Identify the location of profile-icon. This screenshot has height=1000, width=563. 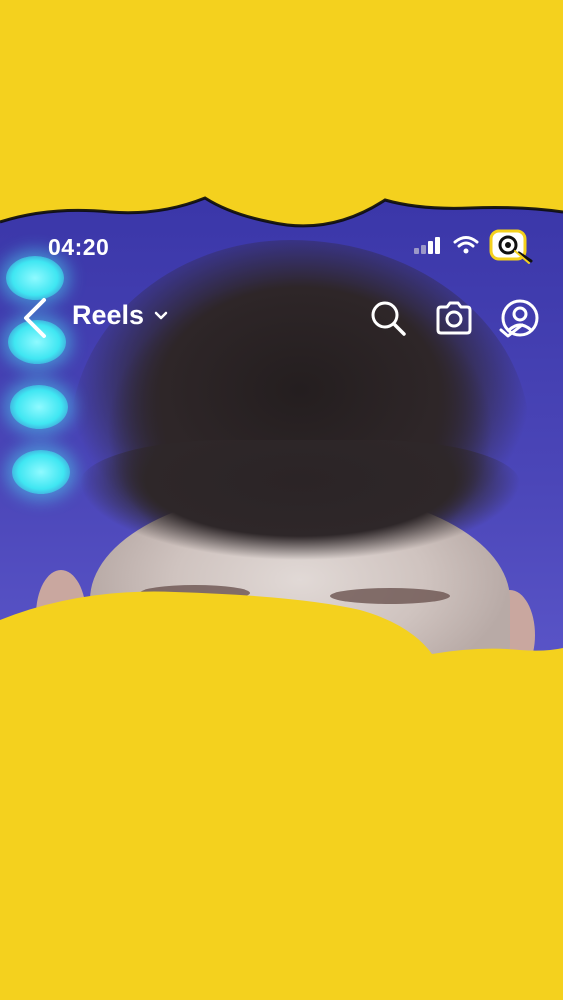
(519, 318).